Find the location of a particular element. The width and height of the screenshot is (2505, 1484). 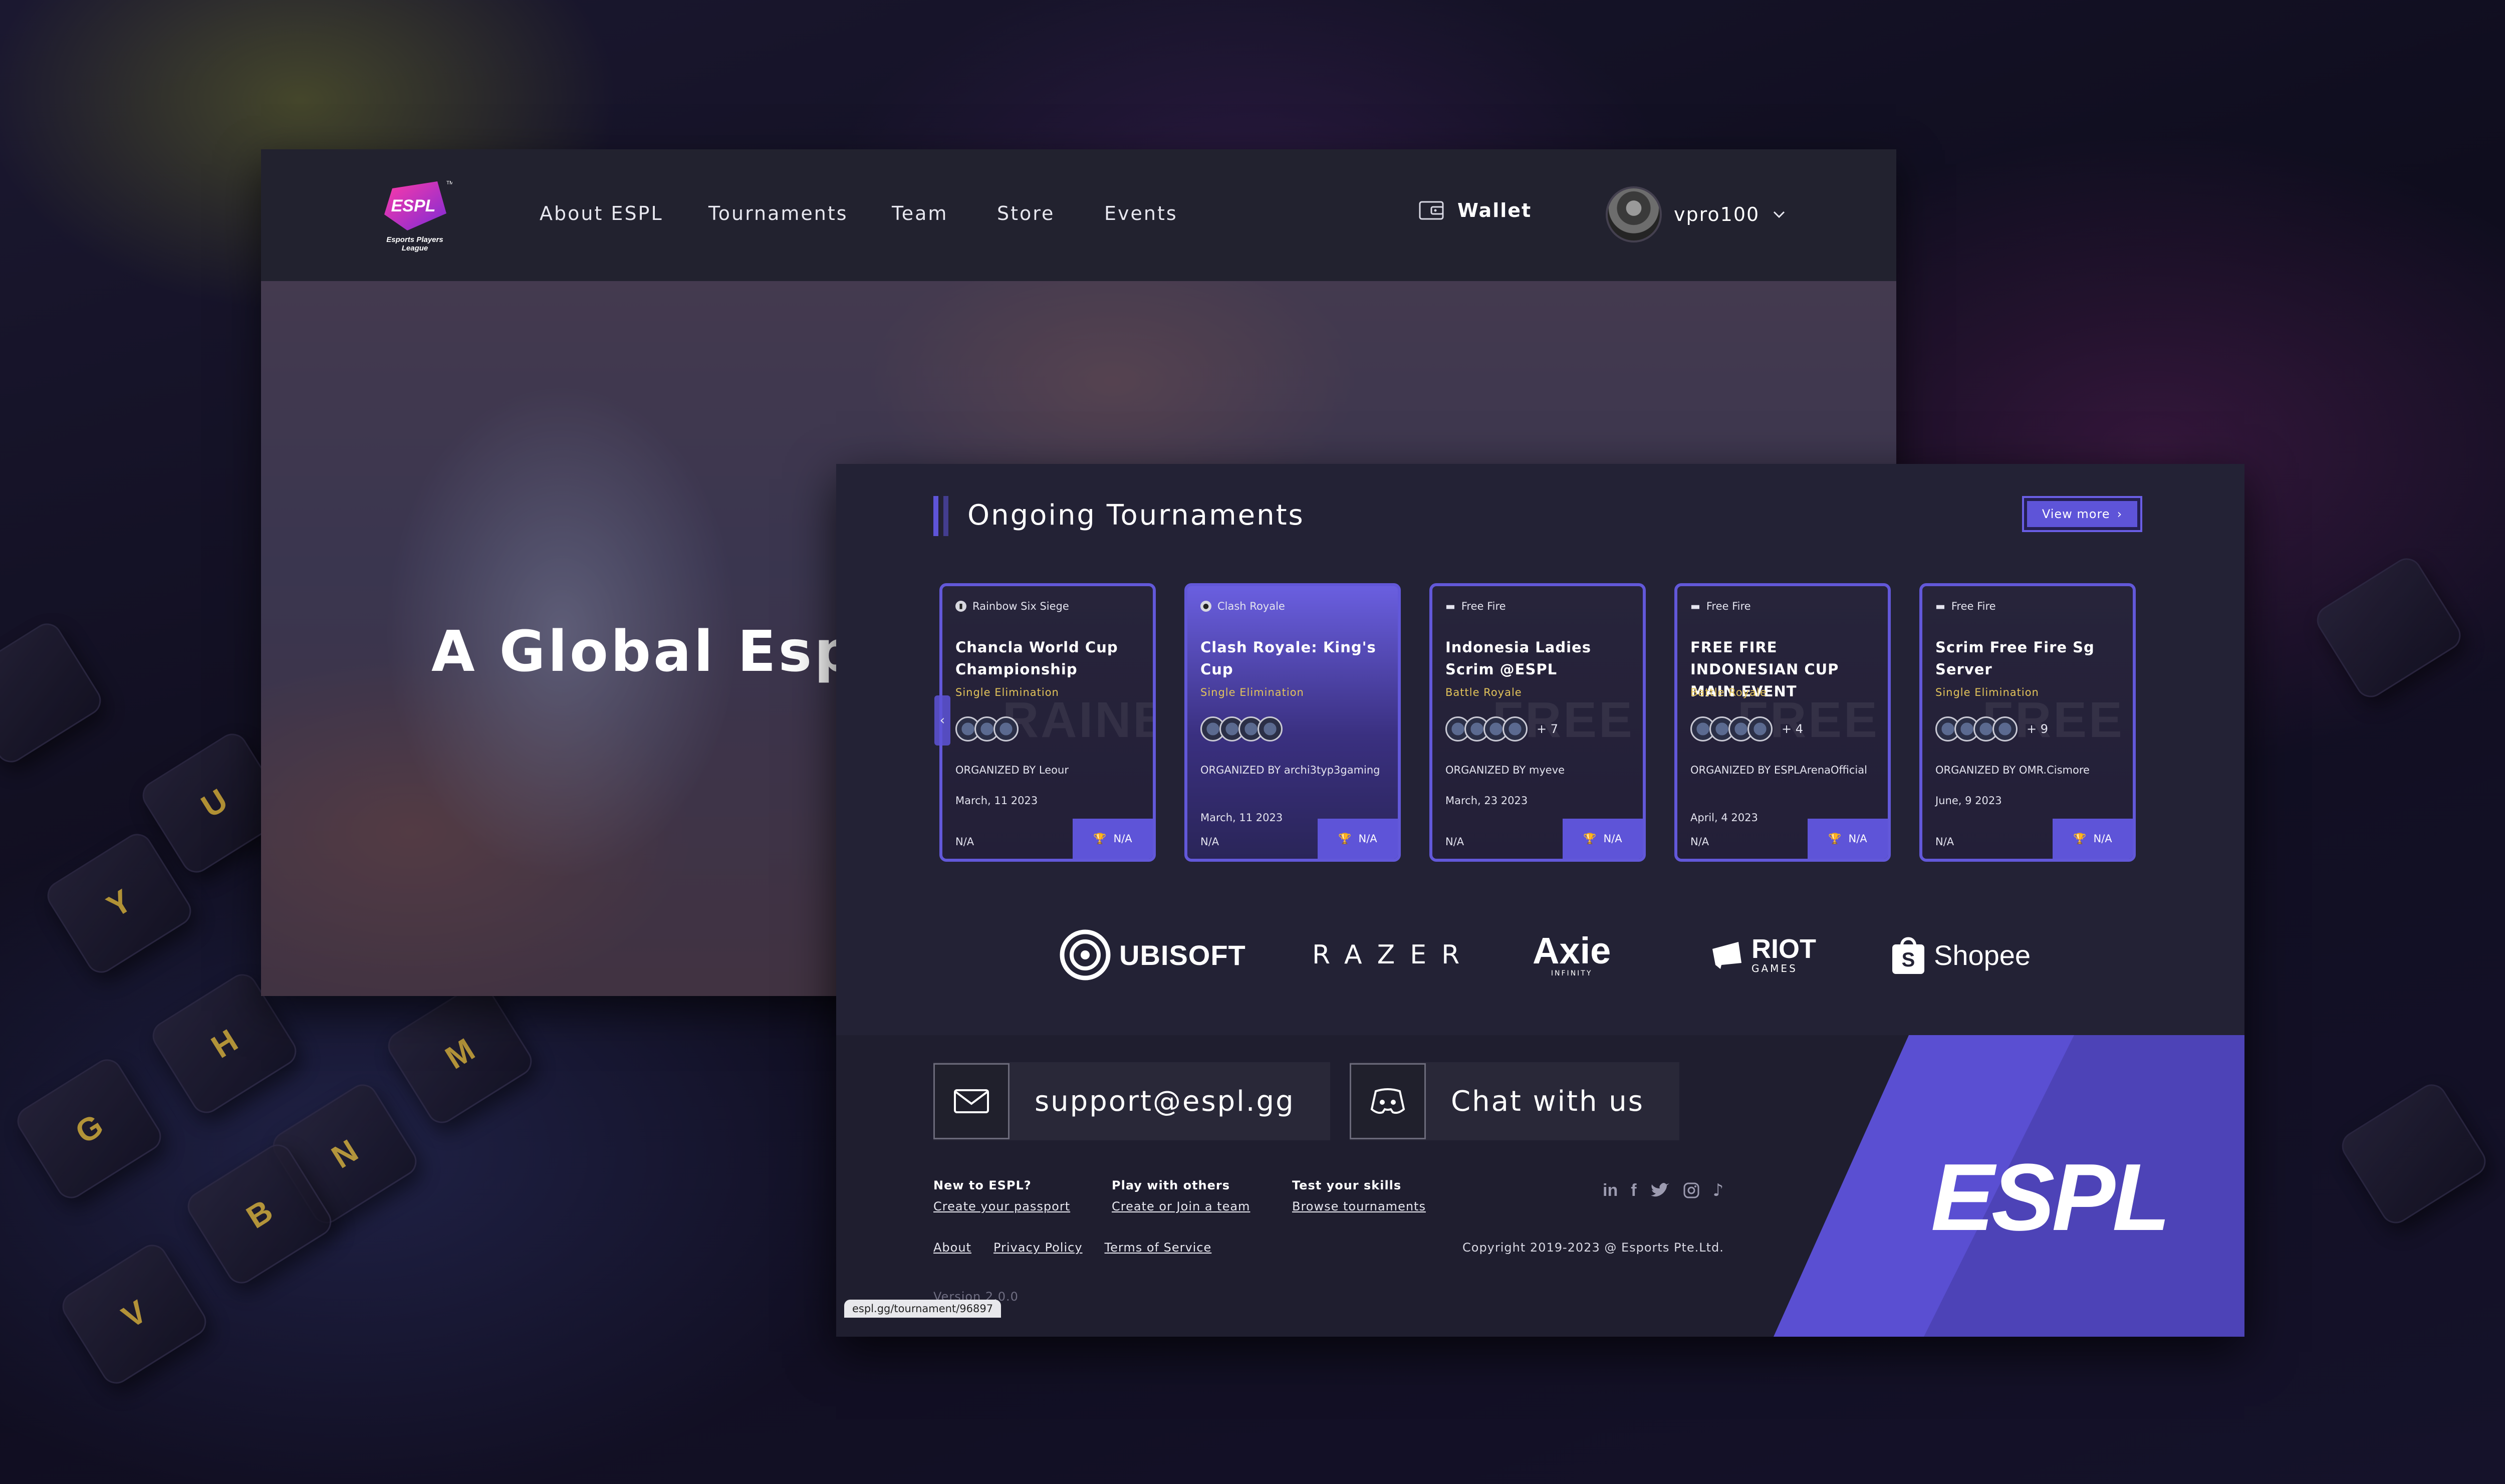

social-links: in f ♪ is located at coordinates (1663, 1190).